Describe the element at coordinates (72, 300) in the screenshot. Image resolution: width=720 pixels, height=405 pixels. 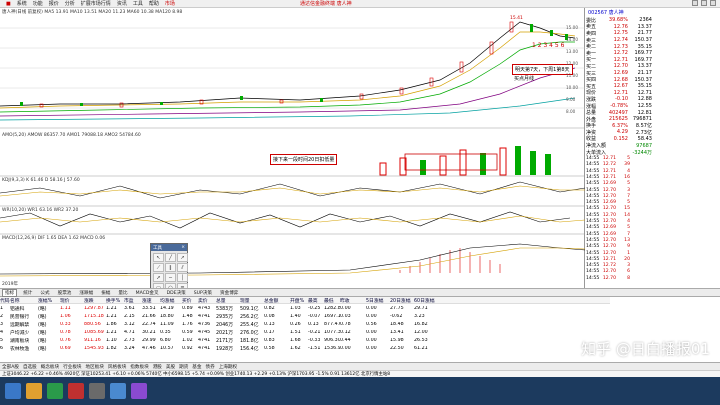
I see `column-header: 现价` at that location.